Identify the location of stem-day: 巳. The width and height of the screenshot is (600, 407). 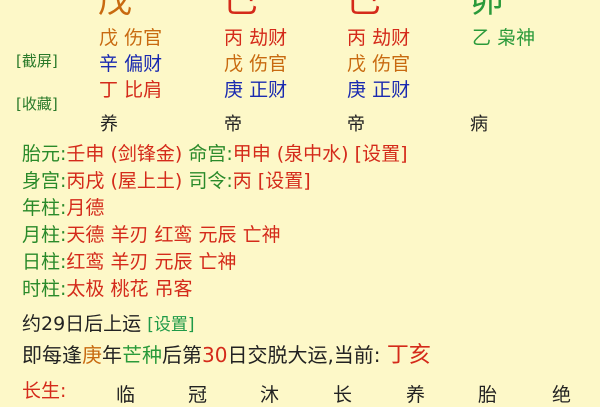
(364, 10).